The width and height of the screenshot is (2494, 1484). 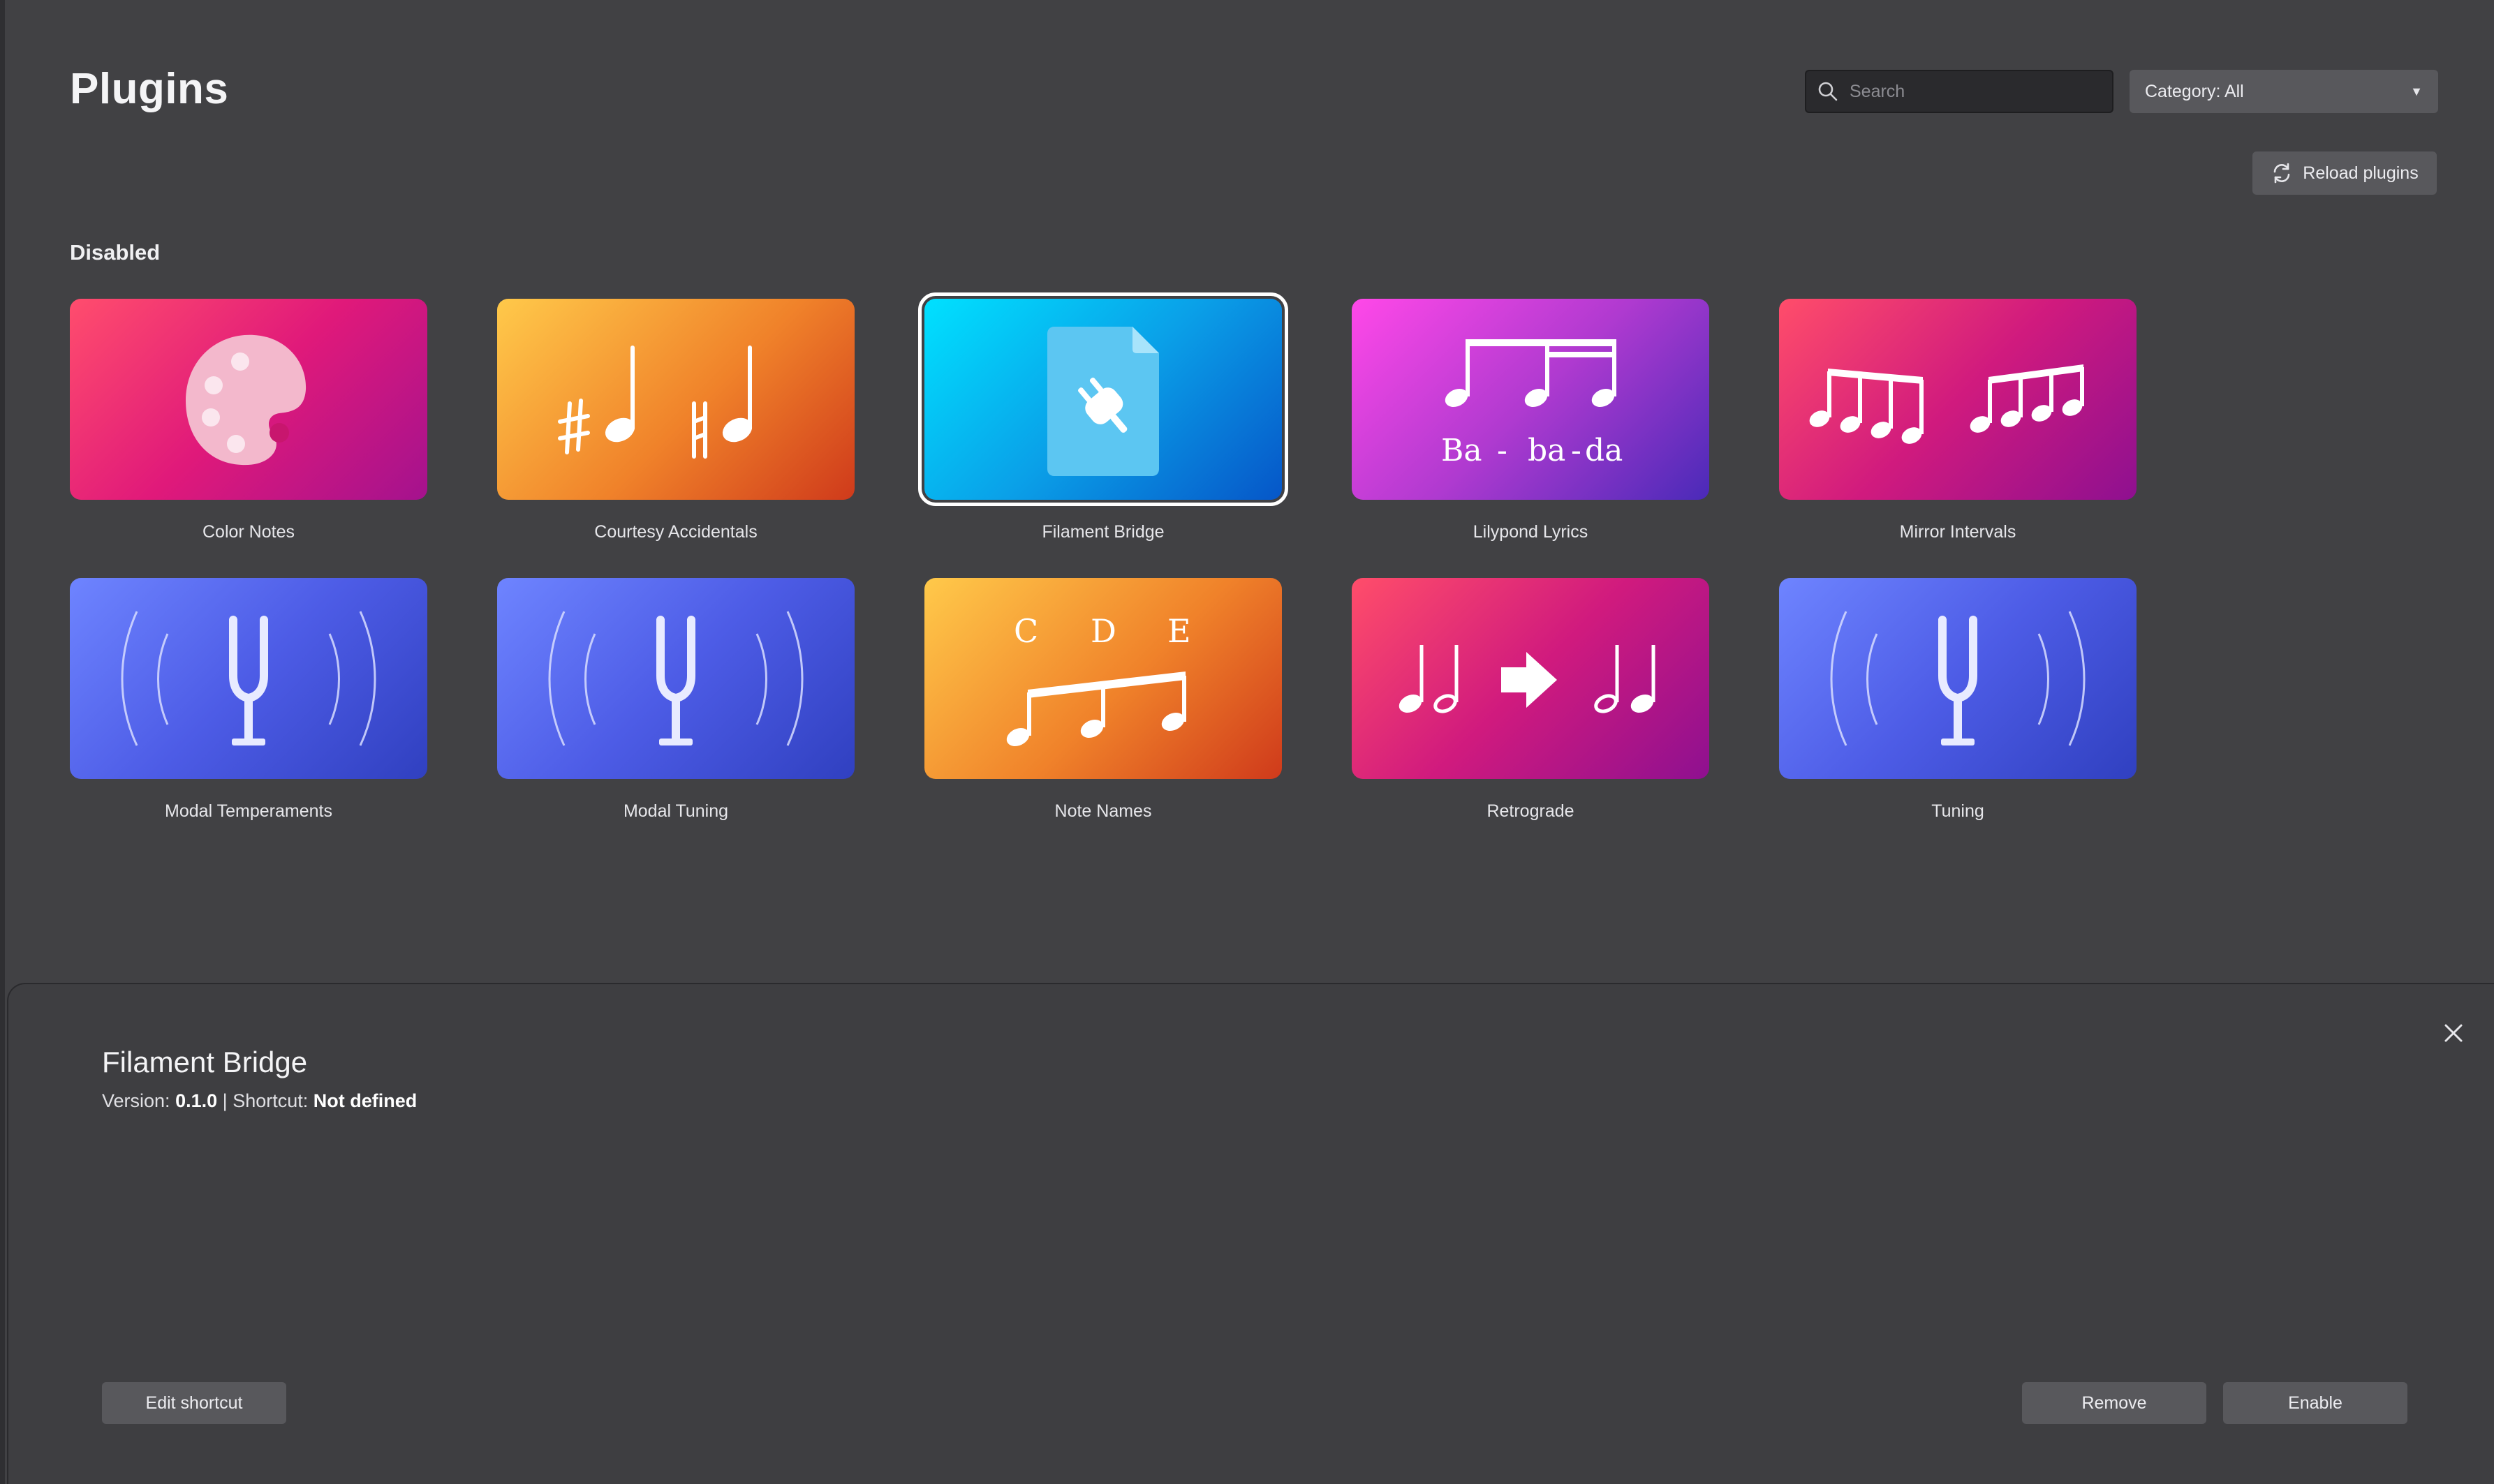 What do you see at coordinates (1958, 811) in the screenshot?
I see `plugin-label: Tuning` at bounding box center [1958, 811].